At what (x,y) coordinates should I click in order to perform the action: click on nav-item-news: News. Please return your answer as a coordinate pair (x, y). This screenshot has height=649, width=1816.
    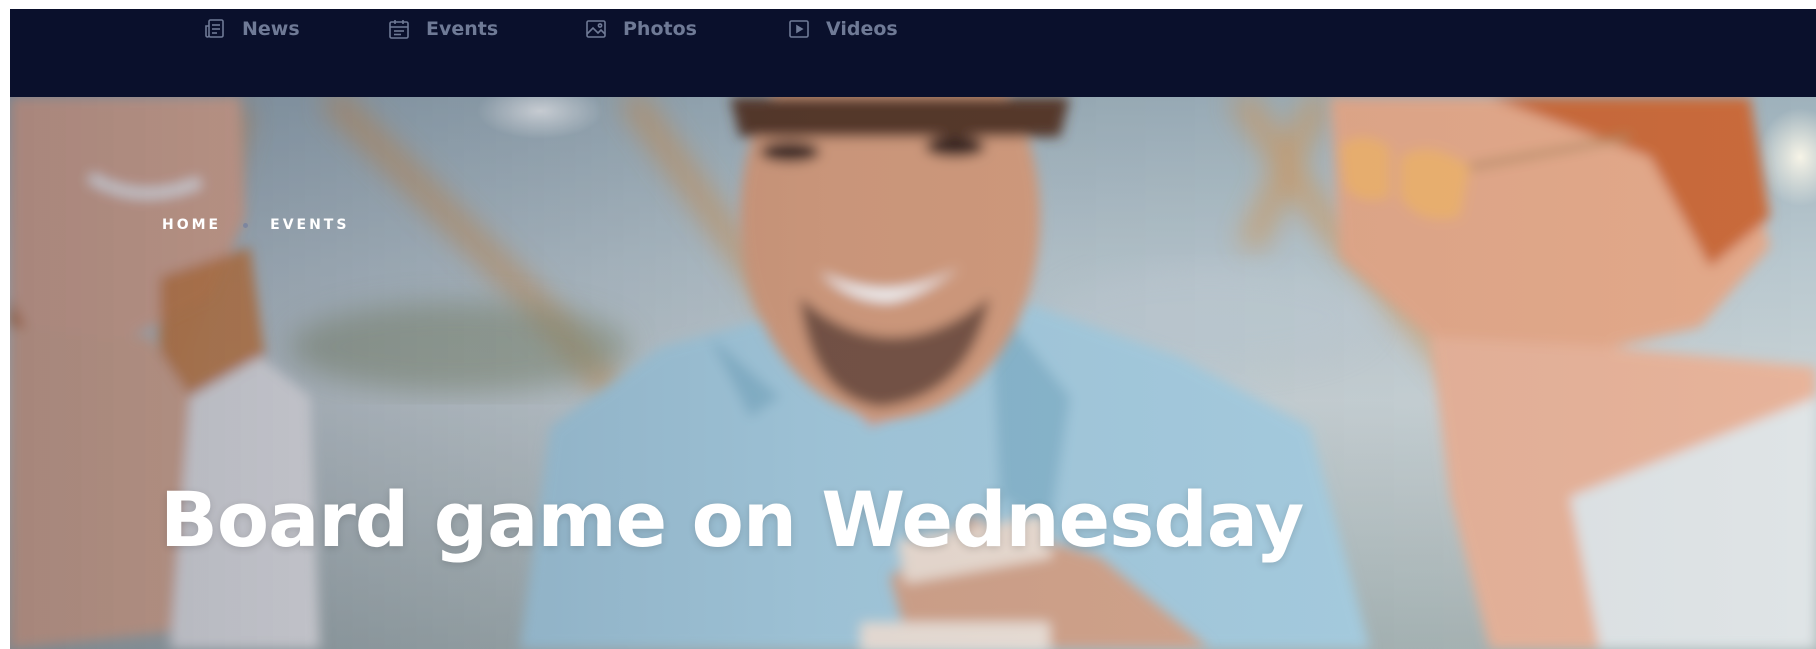
    Looking at the image, I should click on (251, 29).